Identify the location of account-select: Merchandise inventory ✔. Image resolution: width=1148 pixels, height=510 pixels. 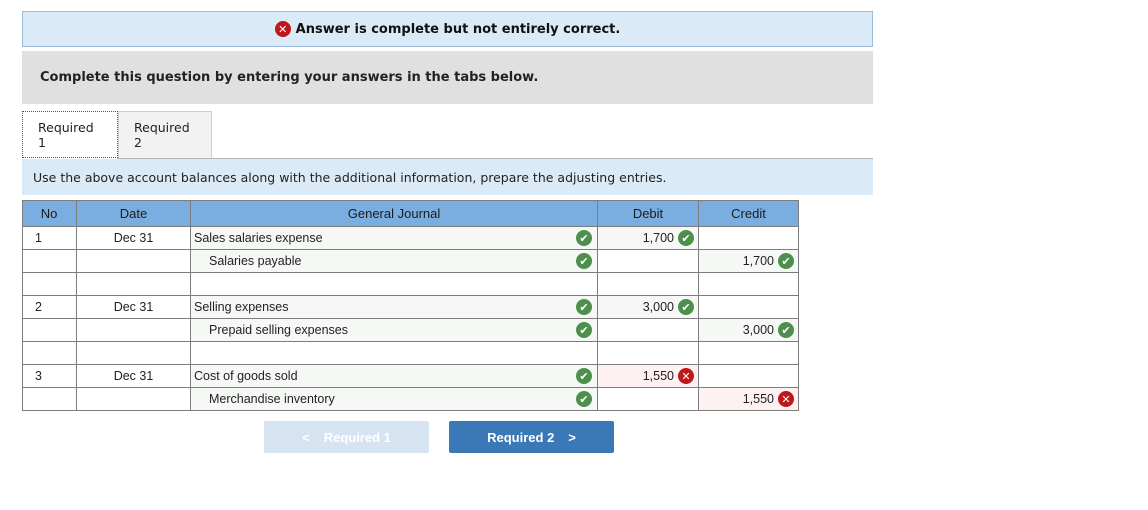
(394, 399).